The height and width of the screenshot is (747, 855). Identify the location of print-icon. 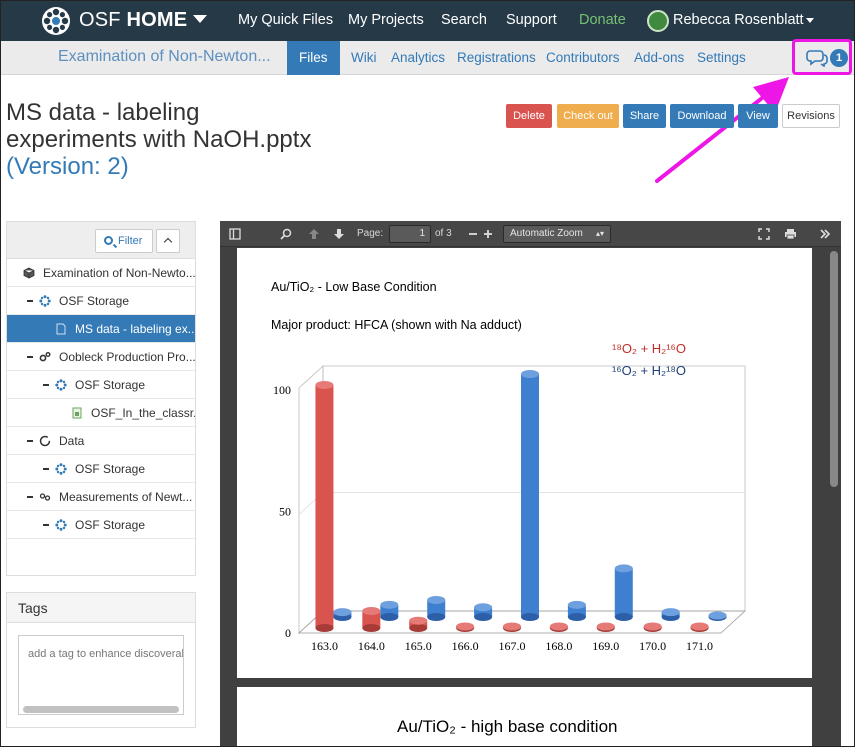
(790, 234).